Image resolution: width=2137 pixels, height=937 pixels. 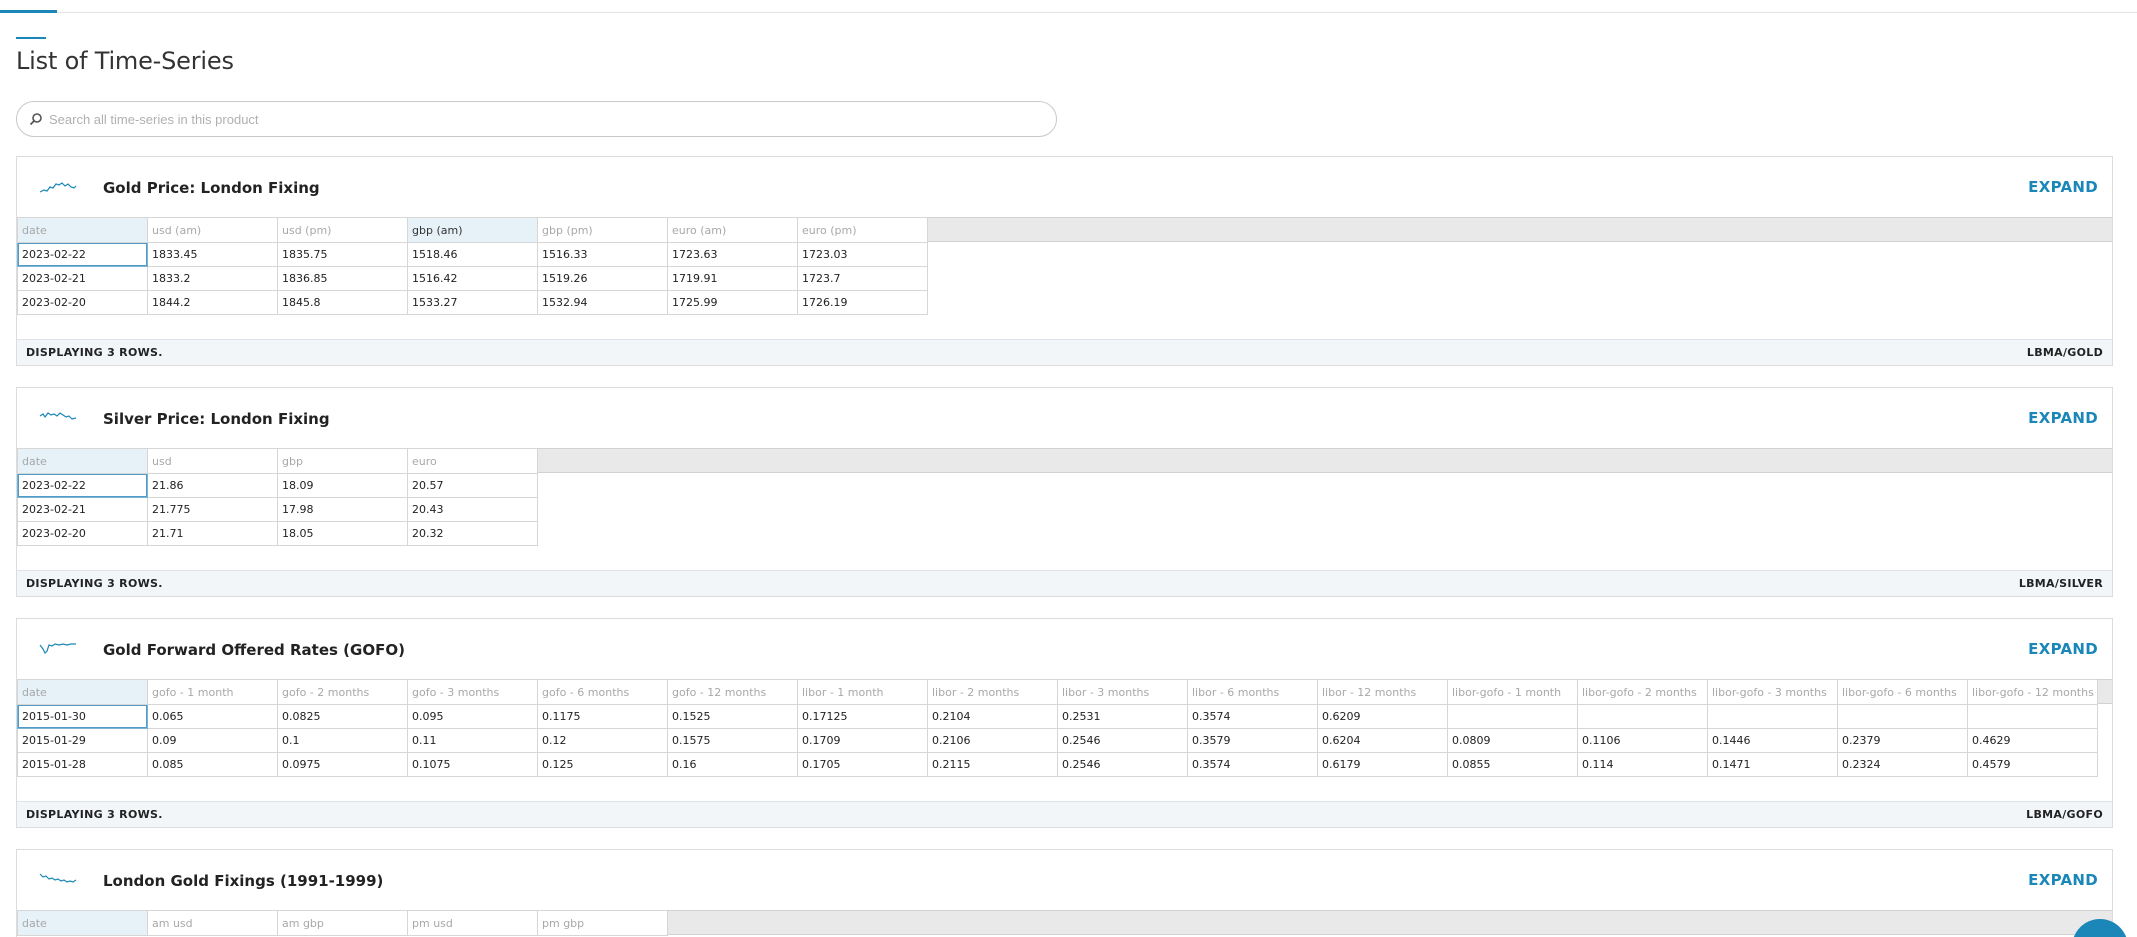 What do you see at coordinates (1252, 740) in the screenshot?
I see `table-cell: 0.3579` at bounding box center [1252, 740].